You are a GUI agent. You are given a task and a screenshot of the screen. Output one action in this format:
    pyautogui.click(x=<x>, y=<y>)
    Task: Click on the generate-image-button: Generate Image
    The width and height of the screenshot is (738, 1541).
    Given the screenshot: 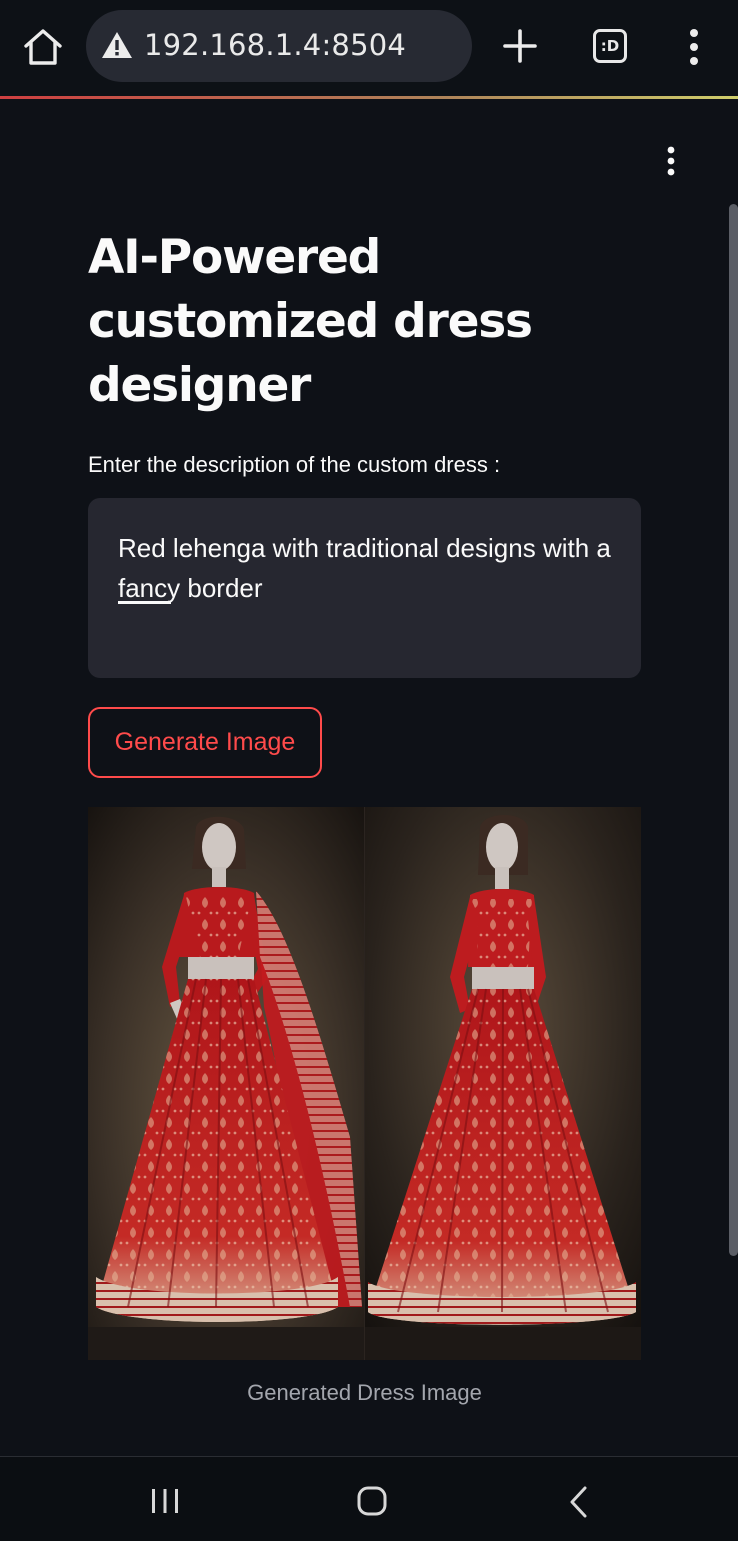 What is the action you would take?
    pyautogui.click(x=205, y=742)
    